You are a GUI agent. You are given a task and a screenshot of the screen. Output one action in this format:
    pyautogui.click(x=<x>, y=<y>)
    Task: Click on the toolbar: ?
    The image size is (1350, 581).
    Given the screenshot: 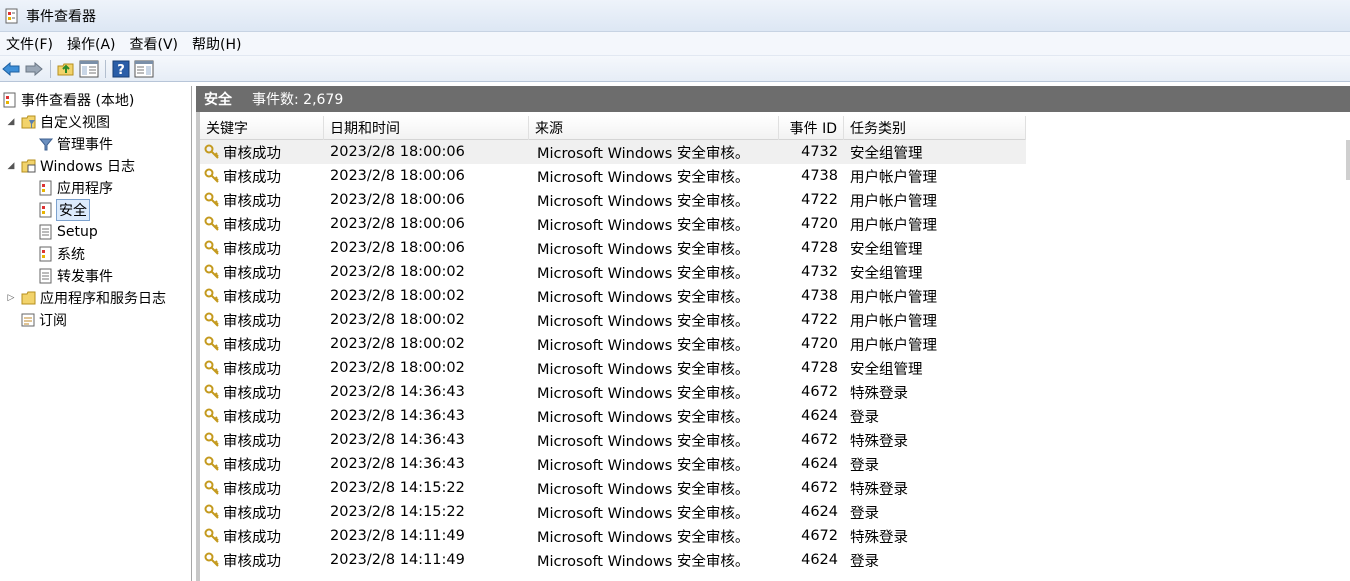 What is the action you would take?
    pyautogui.click(x=675, y=69)
    